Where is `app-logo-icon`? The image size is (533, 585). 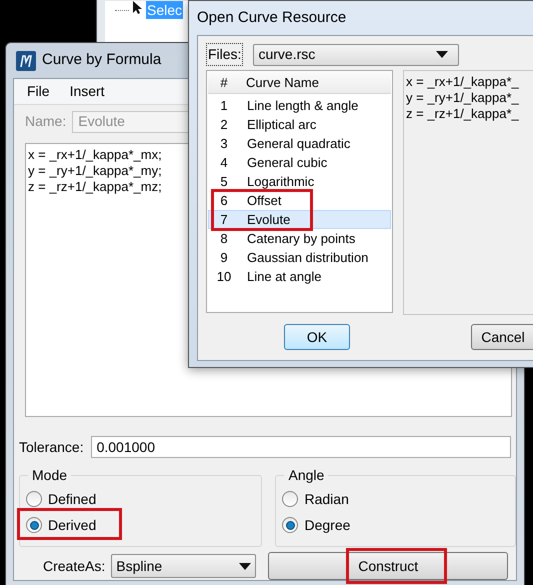 app-logo-icon is located at coordinates (26, 60).